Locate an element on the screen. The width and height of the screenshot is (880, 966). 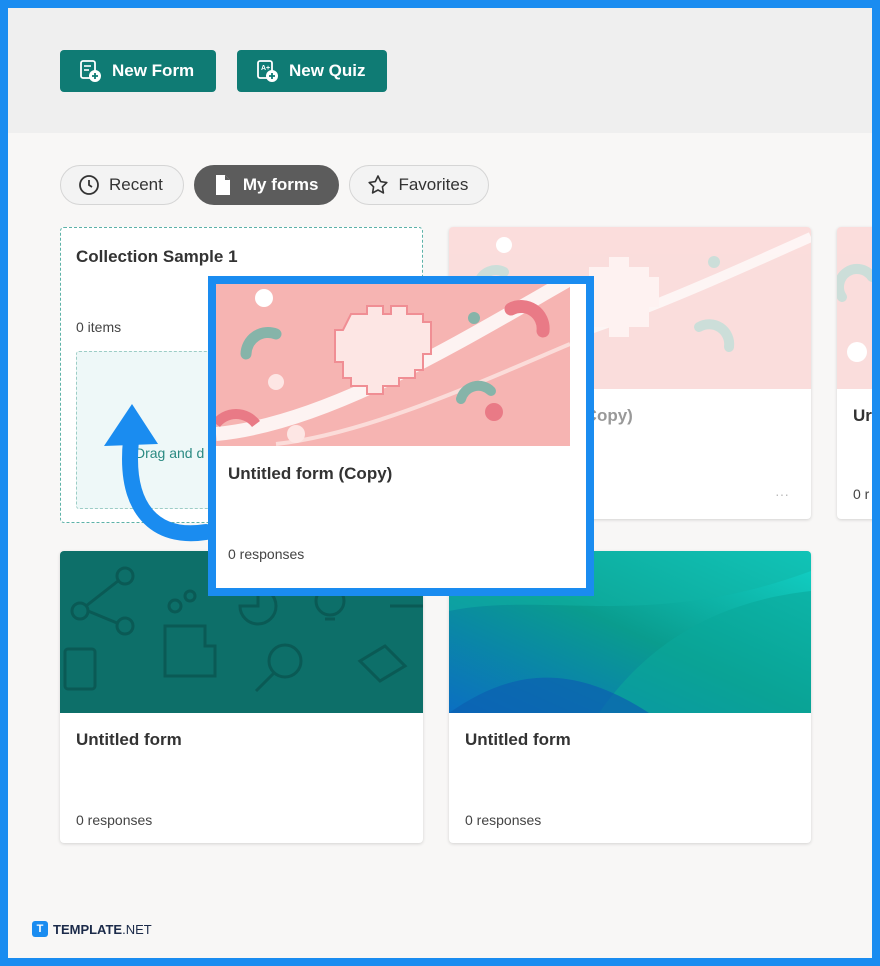
tab-recent-label: Recent is located at coordinates (136, 184).